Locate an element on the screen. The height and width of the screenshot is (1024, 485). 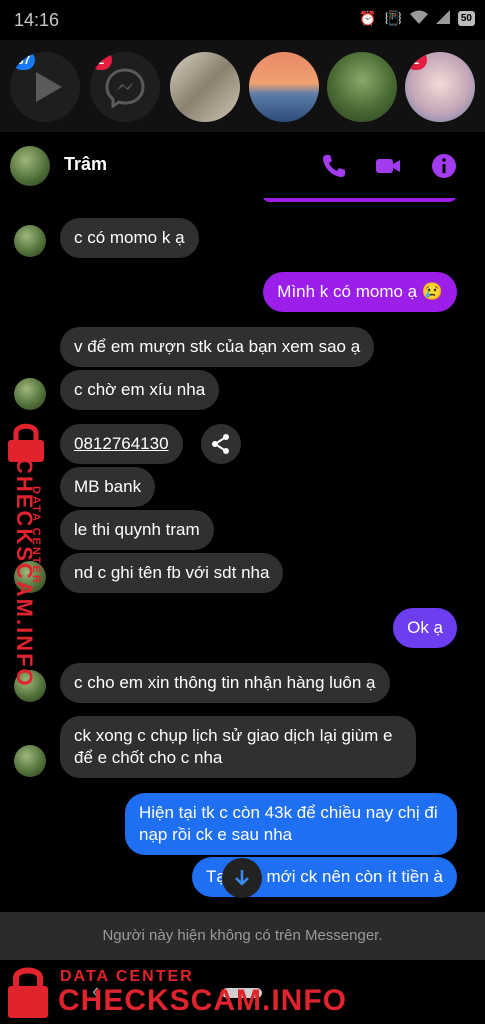
status-icons: ⏰ 📳 50 is located at coordinates (417, 18).